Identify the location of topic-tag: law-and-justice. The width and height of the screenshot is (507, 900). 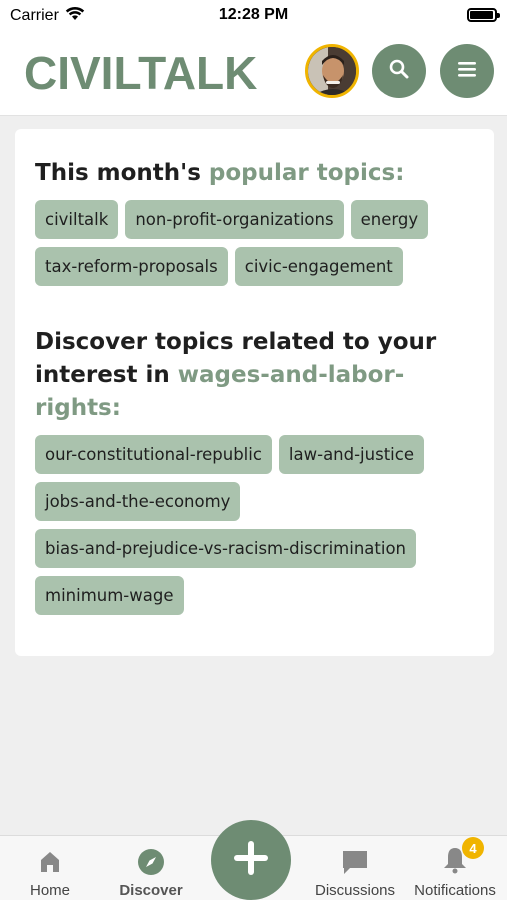
(351, 454).